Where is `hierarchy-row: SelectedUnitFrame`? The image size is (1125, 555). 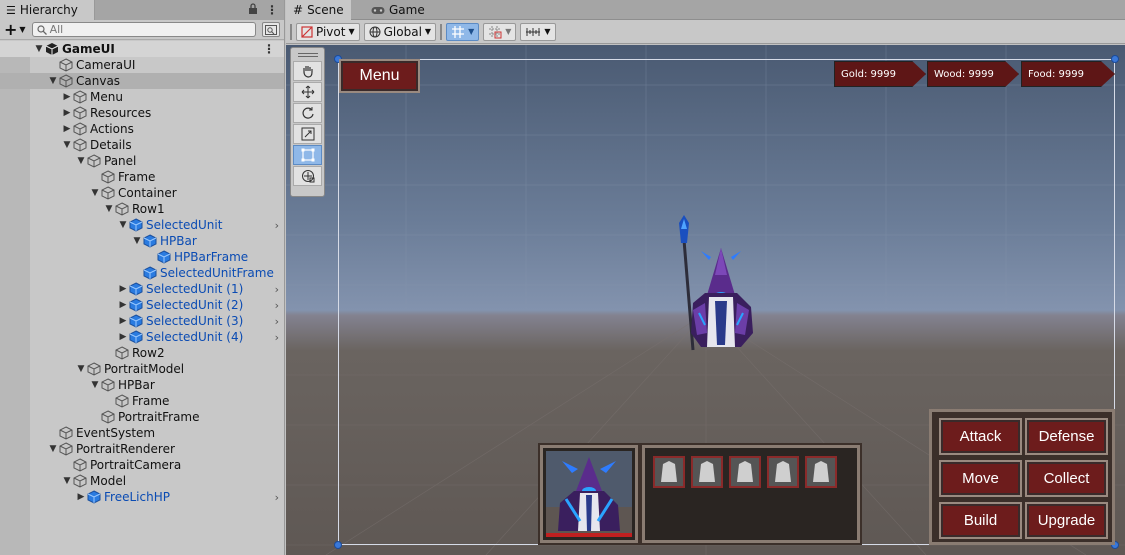
hierarchy-row: SelectedUnitFrame is located at coordinates (142, 273).